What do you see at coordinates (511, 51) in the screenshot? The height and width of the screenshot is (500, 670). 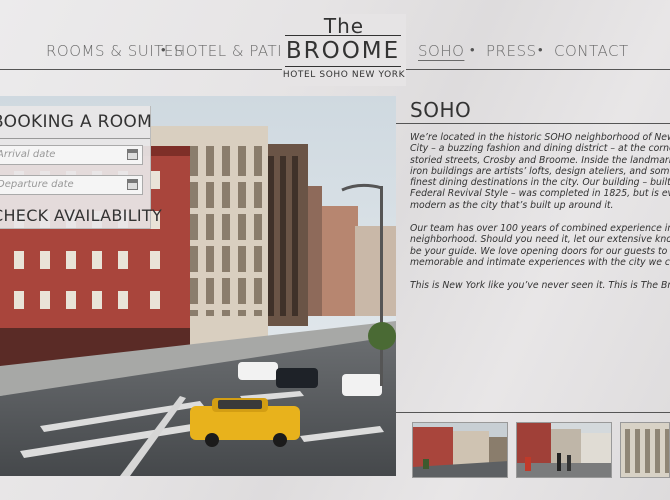 I see `nav-press: PRESS` at bounding box center [511, 51].